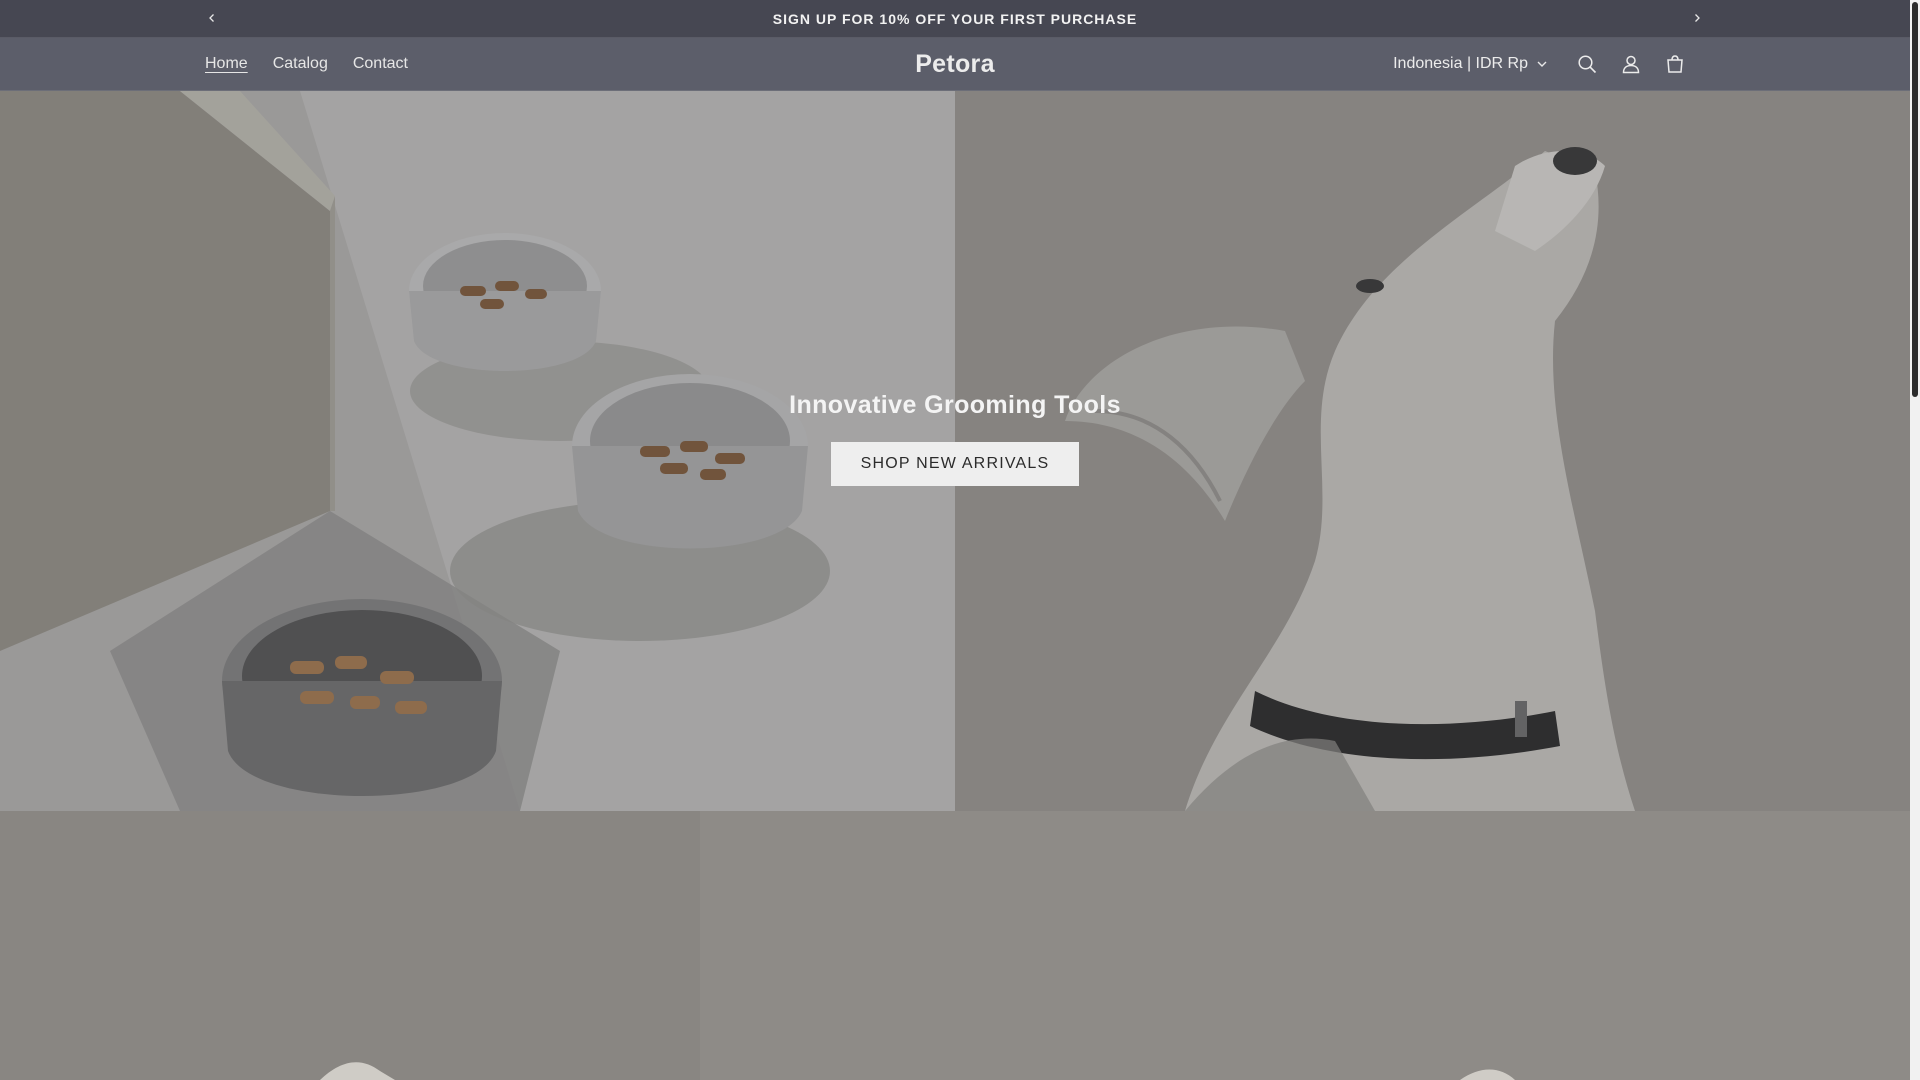  I want to click on chevron-right-icon, so click(1697, 18).